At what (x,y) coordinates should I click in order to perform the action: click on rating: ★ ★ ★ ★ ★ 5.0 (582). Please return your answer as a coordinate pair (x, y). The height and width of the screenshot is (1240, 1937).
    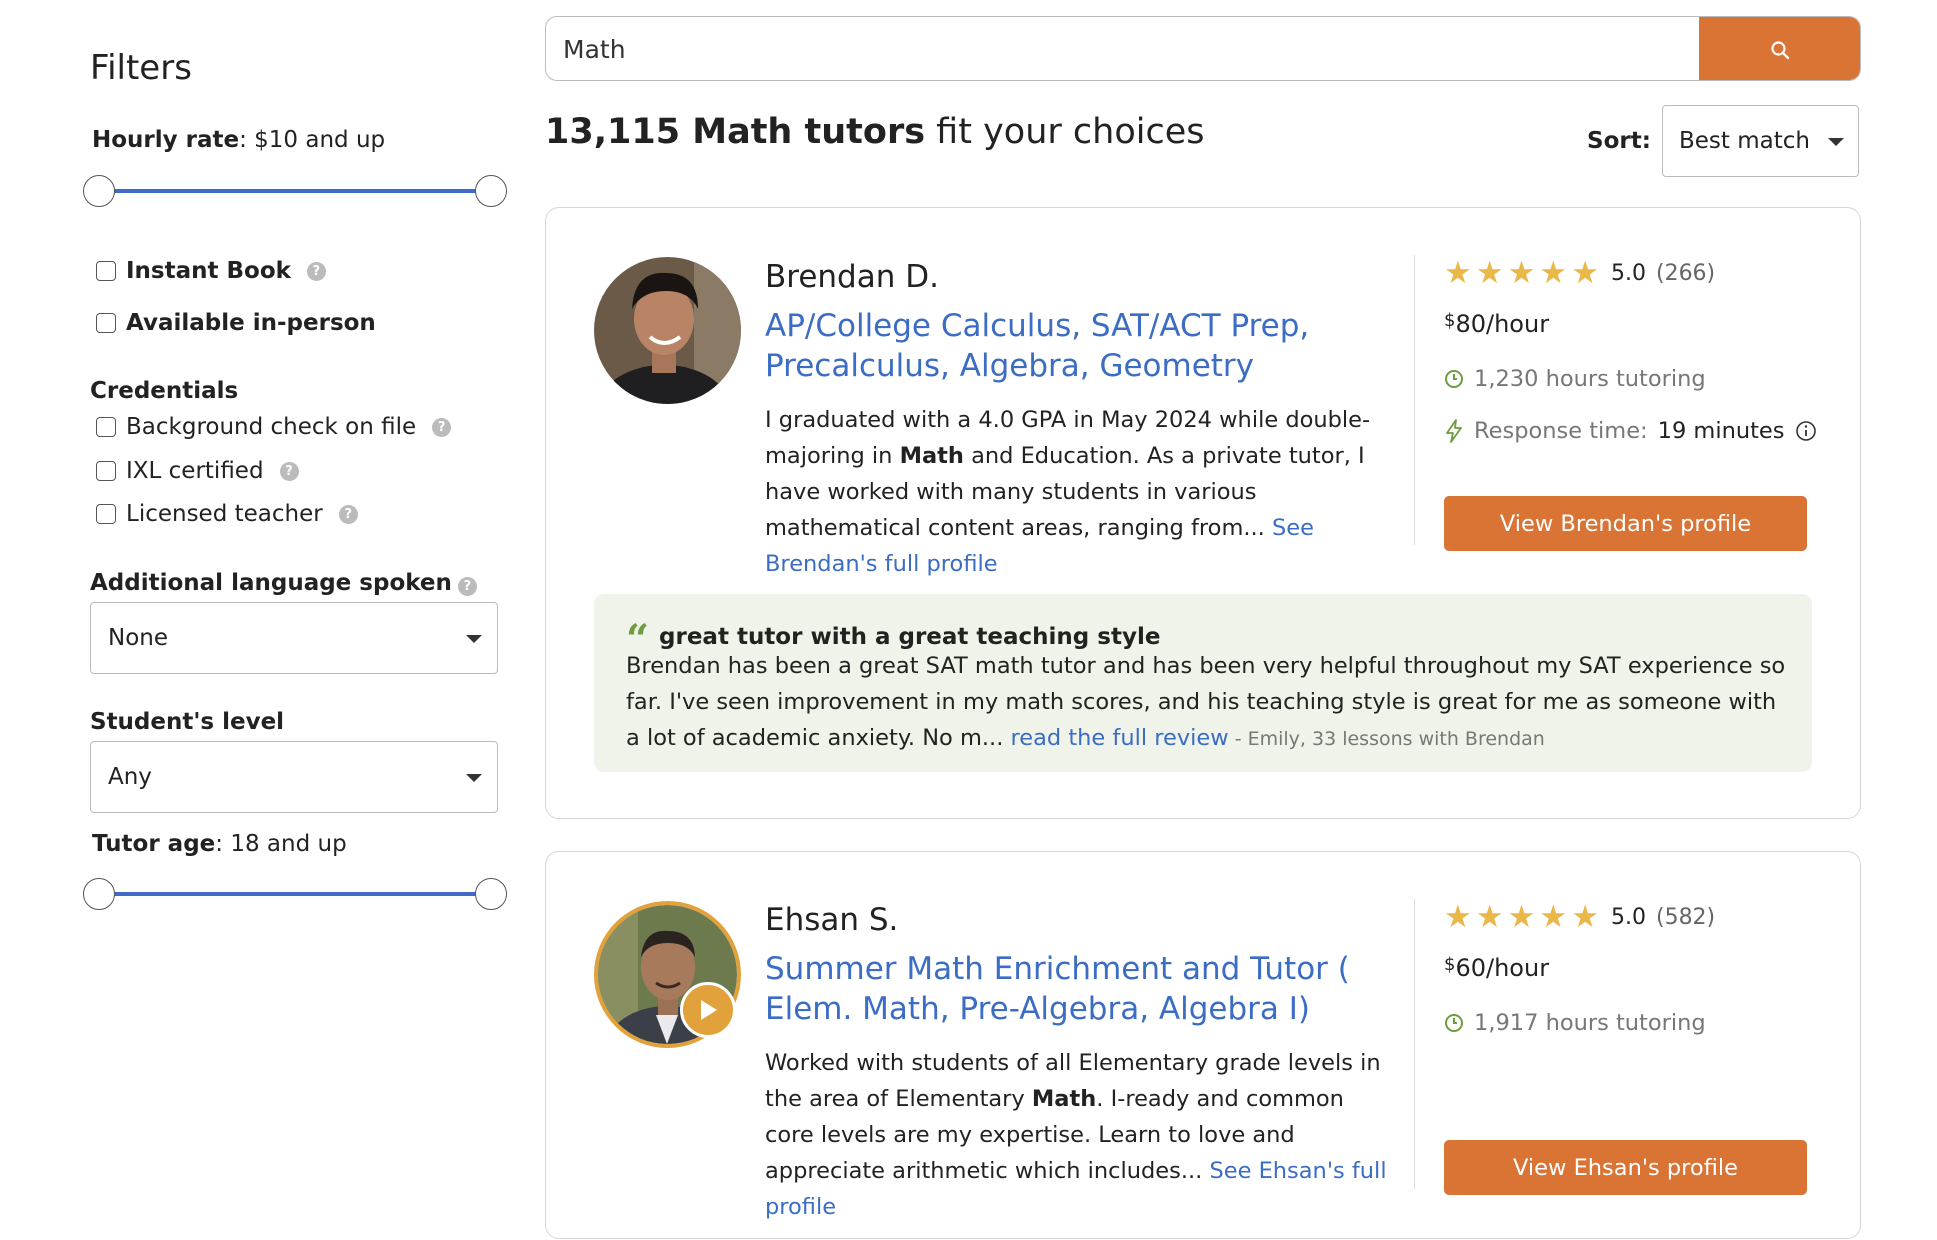
    Looking at the image, I should click on (1579, 917).